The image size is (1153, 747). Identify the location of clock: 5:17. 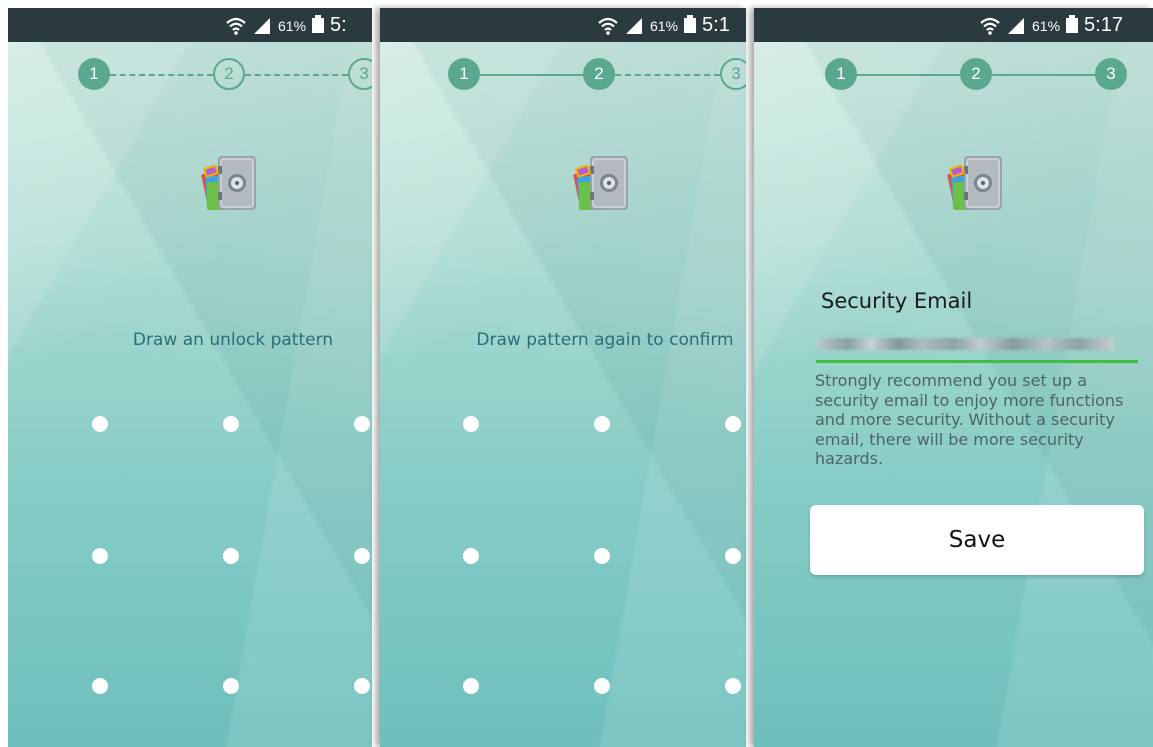
(1103, 25).